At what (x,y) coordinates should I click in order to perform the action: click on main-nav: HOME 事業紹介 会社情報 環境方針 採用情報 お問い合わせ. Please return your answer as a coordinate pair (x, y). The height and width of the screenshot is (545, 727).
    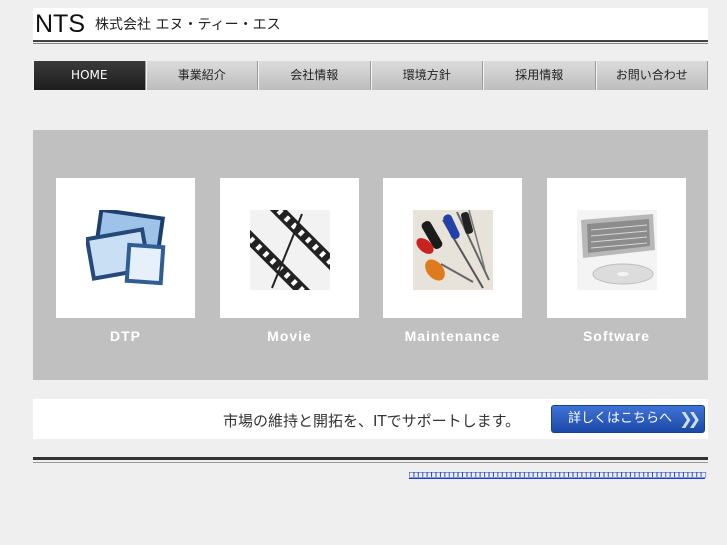
    Looking at the image, I should click on (370, 75).